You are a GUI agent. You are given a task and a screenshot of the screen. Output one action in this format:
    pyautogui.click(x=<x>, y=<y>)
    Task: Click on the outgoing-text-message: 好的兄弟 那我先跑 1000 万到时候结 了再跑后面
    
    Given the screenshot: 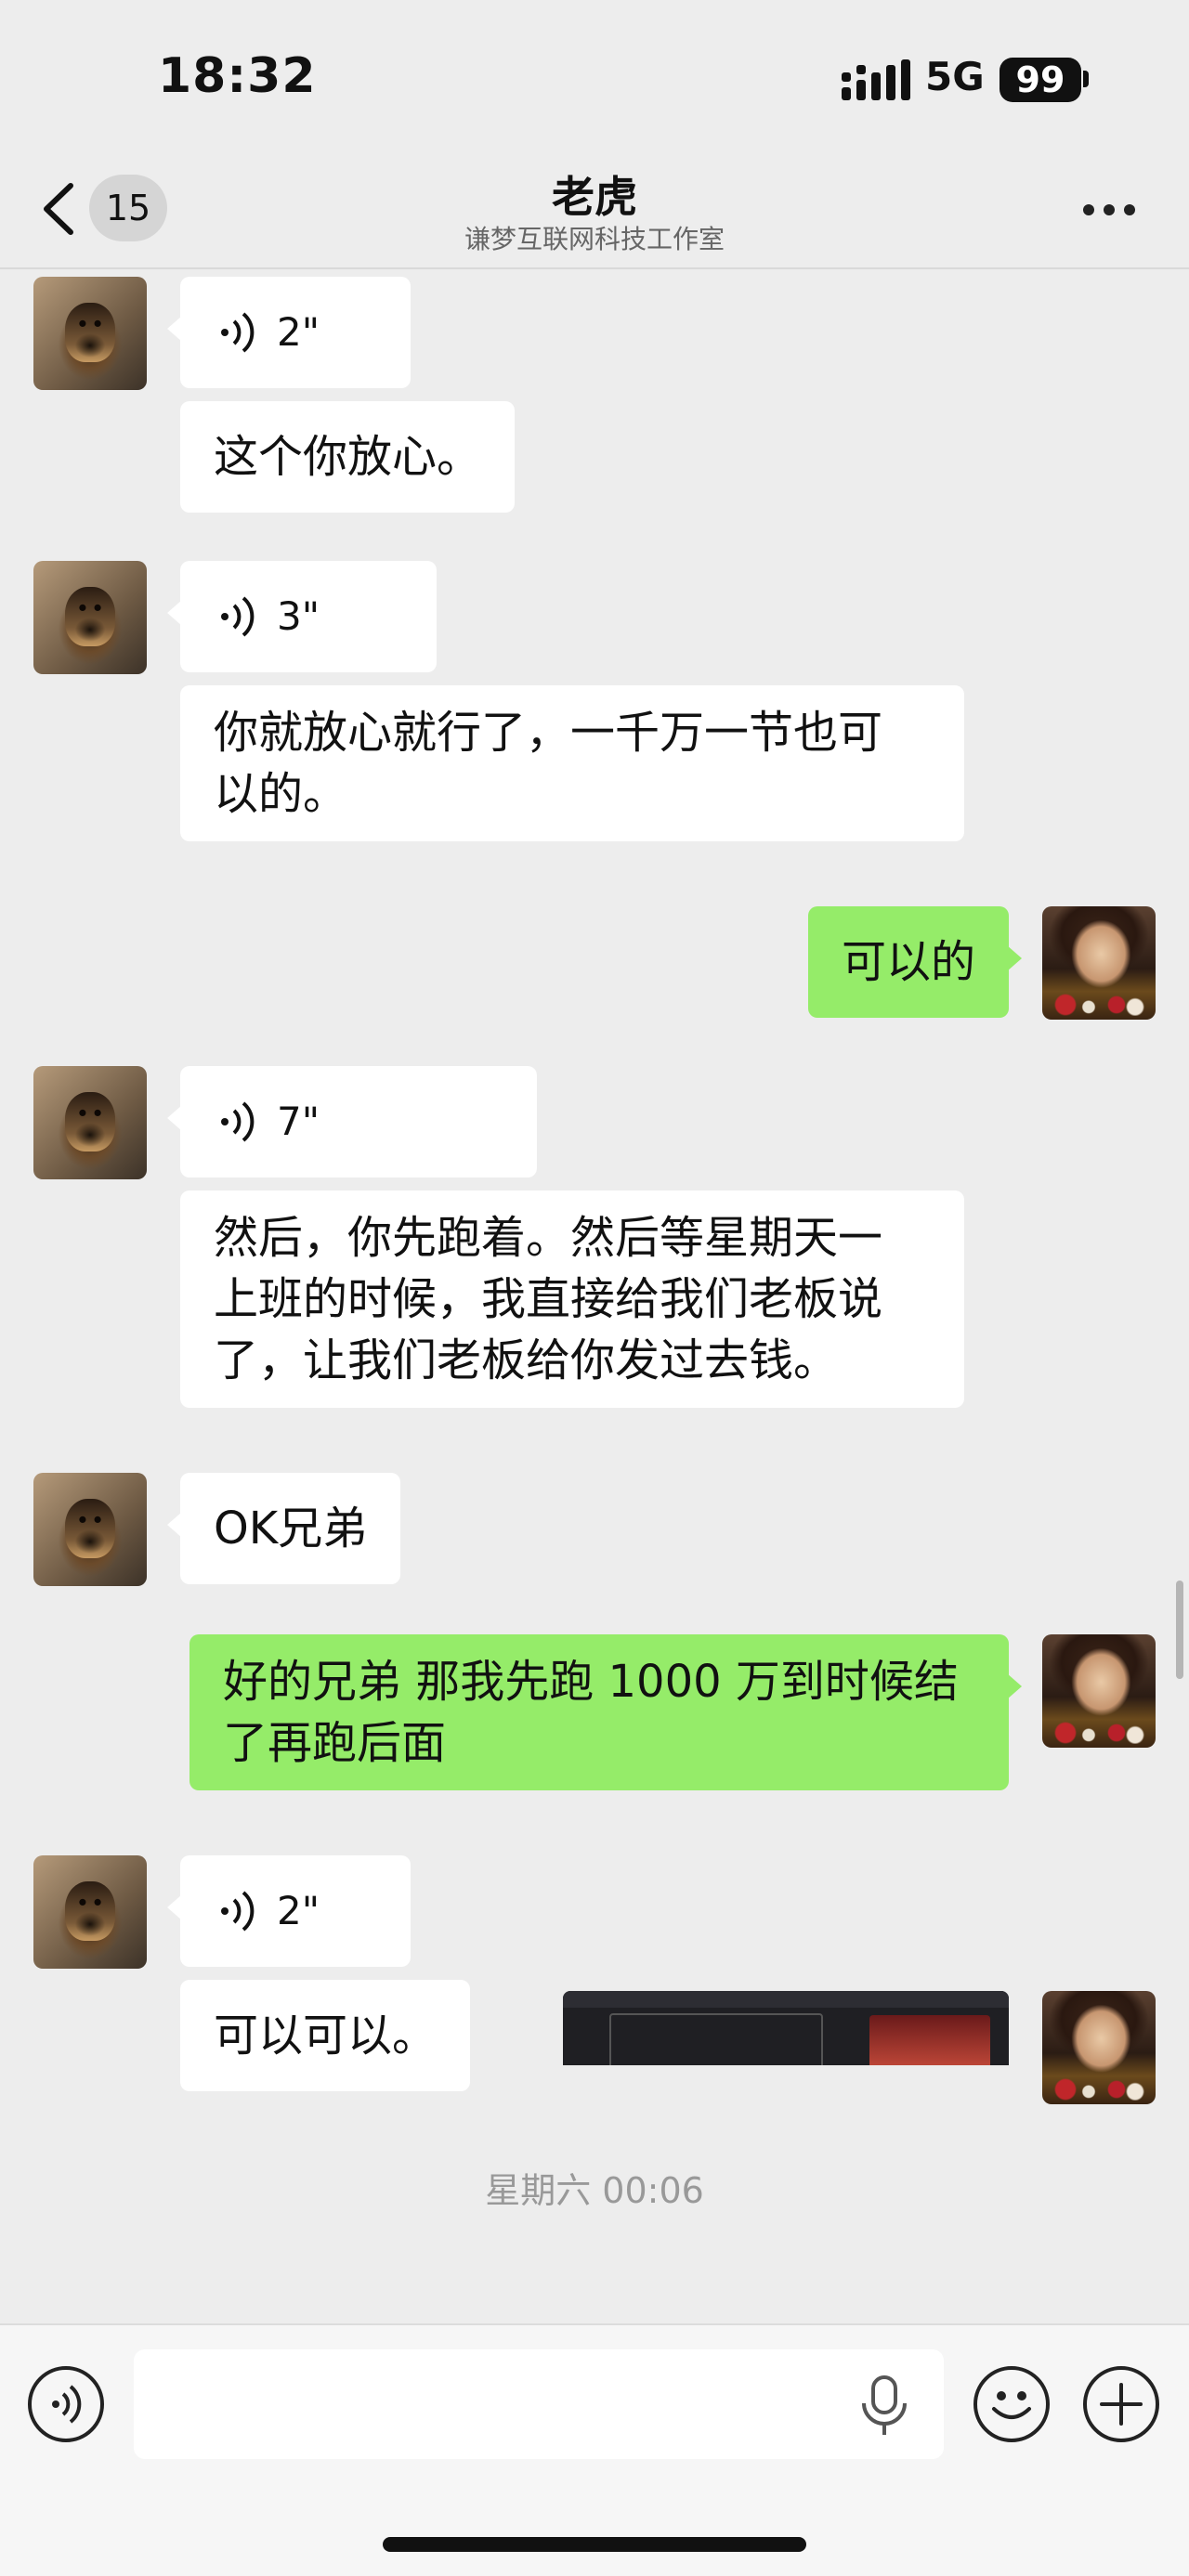 What is the action you would take?
    pyautogui.click(x=605, y=1712)
    